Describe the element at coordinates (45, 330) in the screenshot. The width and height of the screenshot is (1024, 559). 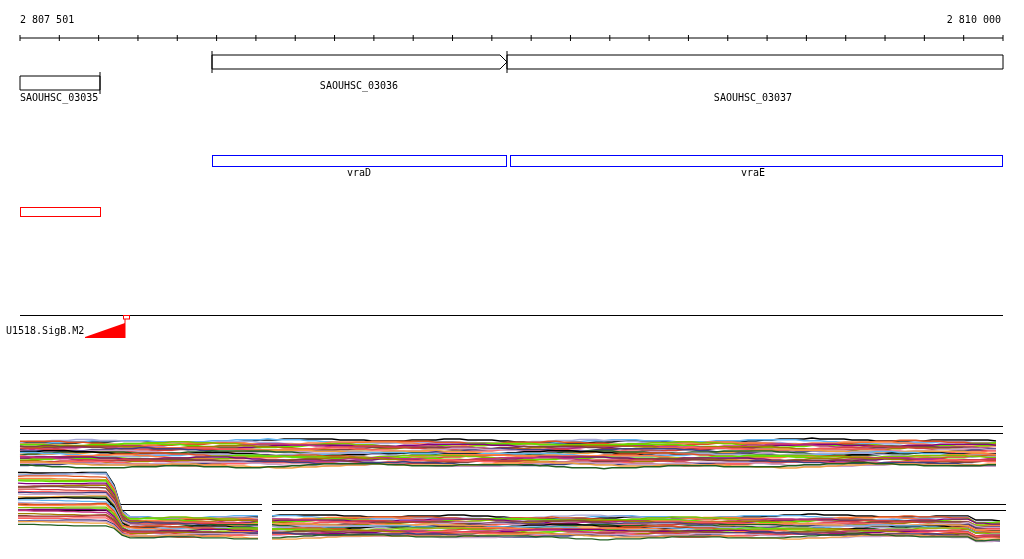
I see `motif-label: U1518.SigB.M2` at that location.